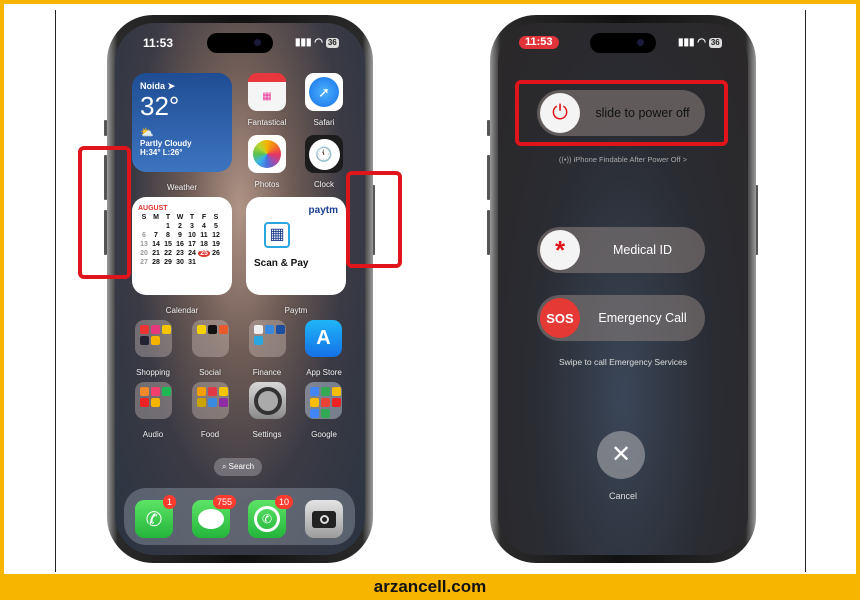 The height and width of the screenshot is (600, 860). I want to click on fantastical-app-icon: ▦, so click(267, 92).